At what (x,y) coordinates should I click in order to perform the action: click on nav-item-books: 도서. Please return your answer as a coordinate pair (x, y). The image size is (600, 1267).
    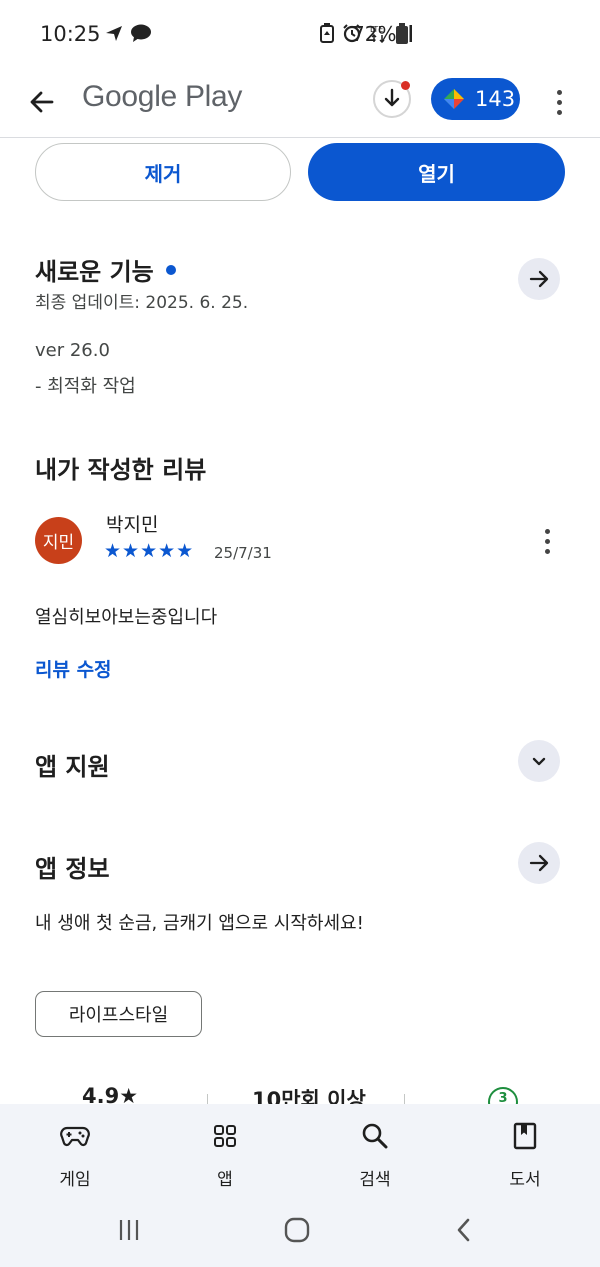
    Looking at the image, I should click on (525, 1151).